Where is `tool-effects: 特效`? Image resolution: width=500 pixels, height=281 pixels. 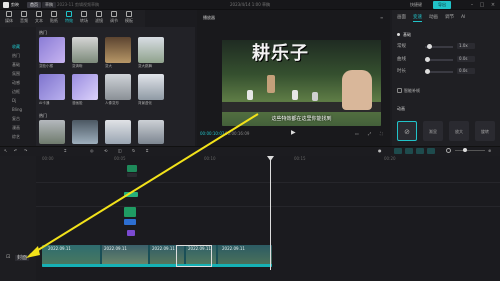
tool-effects: 特效 is located at coordinates (69, 18).